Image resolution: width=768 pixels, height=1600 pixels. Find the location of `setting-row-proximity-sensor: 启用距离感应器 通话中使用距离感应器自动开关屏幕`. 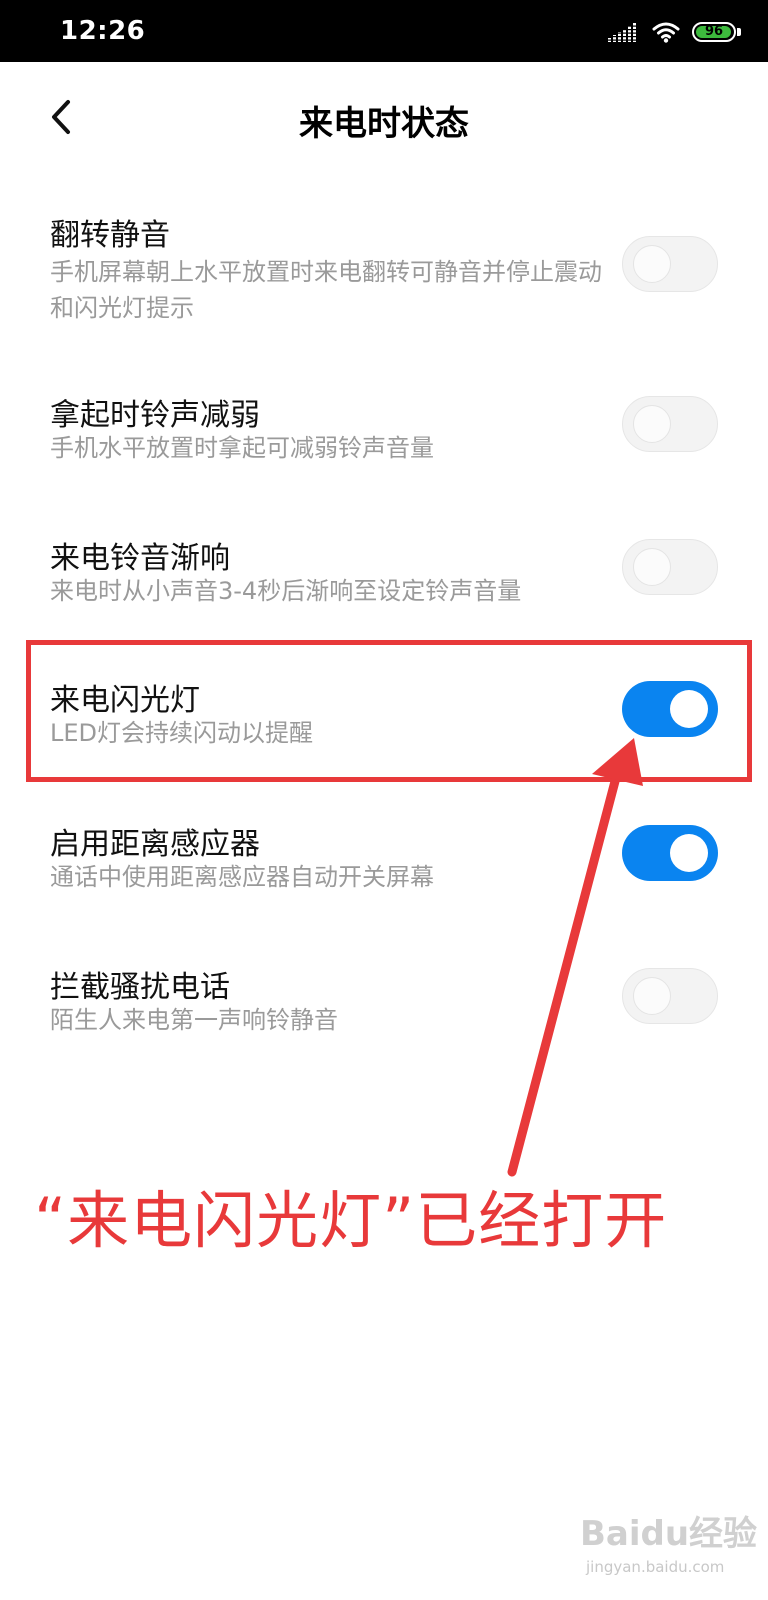

setting-row-proximity-sensor: 启用距离感应器 通话中使用距离感应器自动开关屏幕 is located at coordinates (384, 859).